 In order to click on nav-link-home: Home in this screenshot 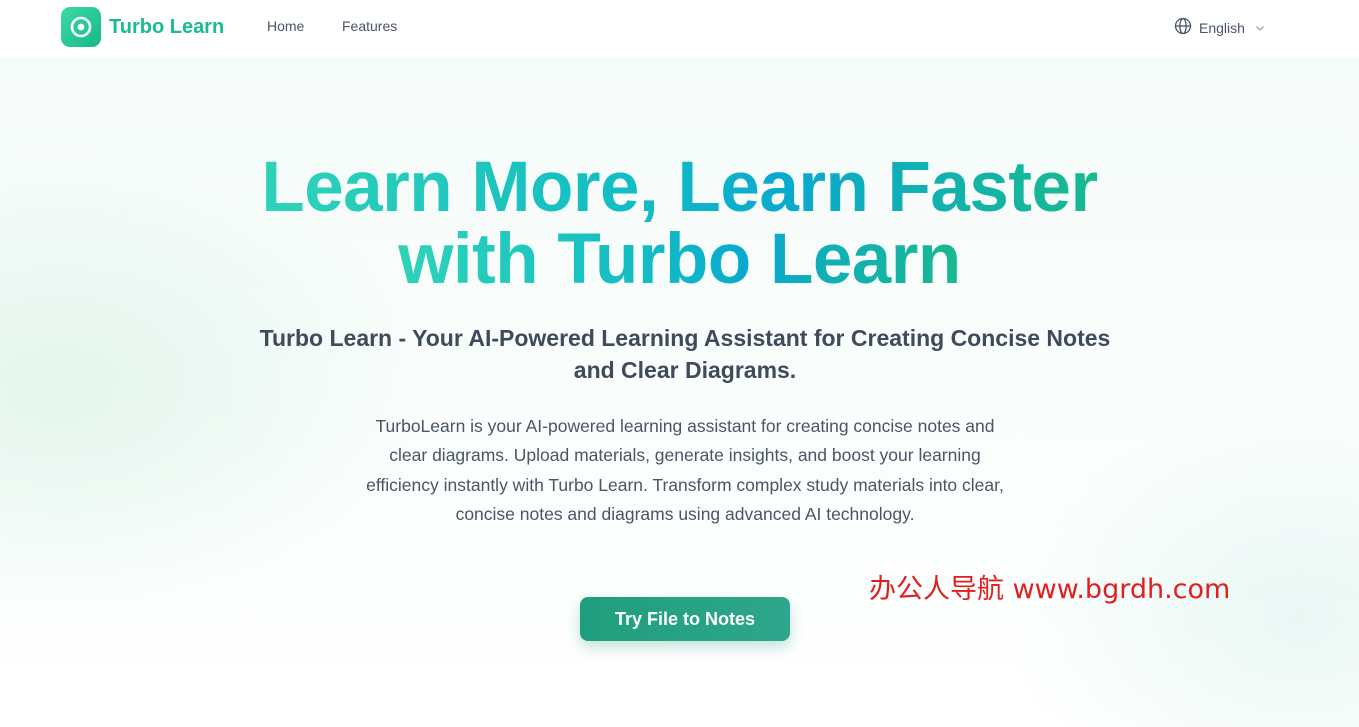, I will do `click(285, 26)`.